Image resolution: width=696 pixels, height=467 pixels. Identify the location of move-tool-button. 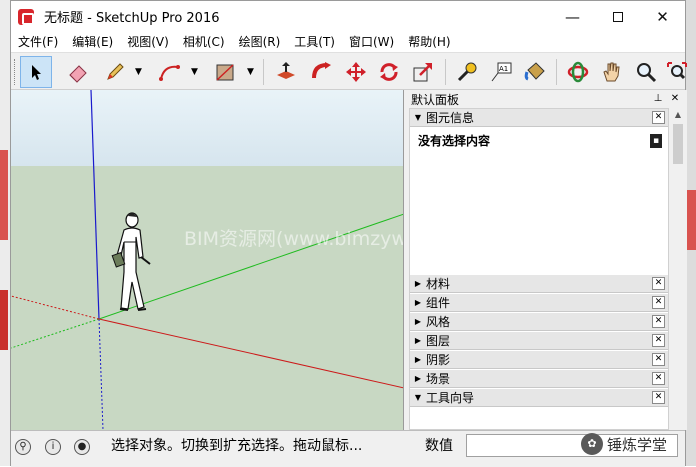
(356, 72).